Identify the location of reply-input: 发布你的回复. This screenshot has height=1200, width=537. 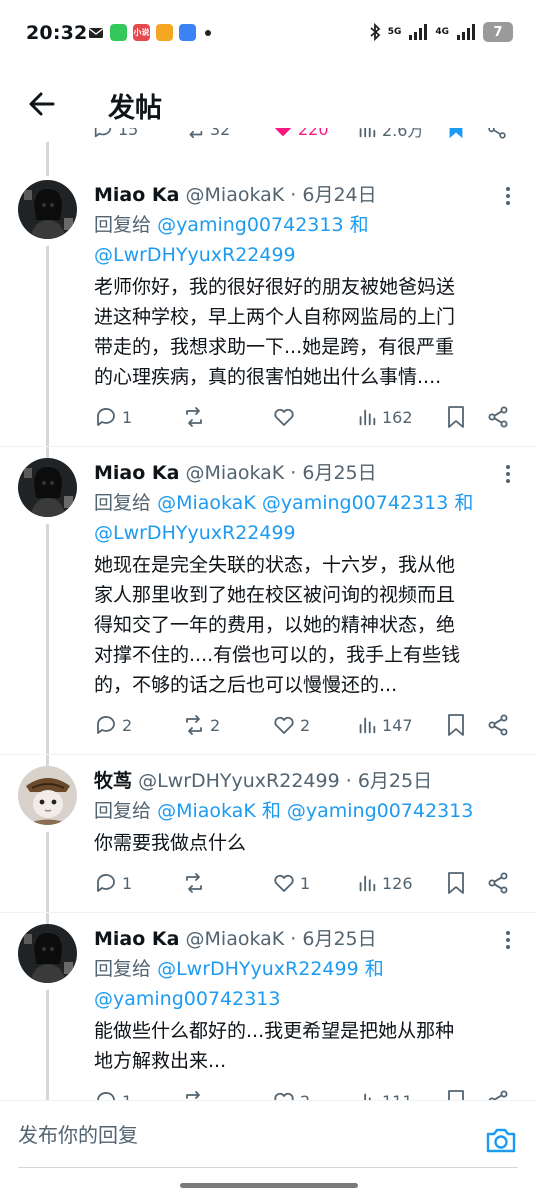
(78, 1133).